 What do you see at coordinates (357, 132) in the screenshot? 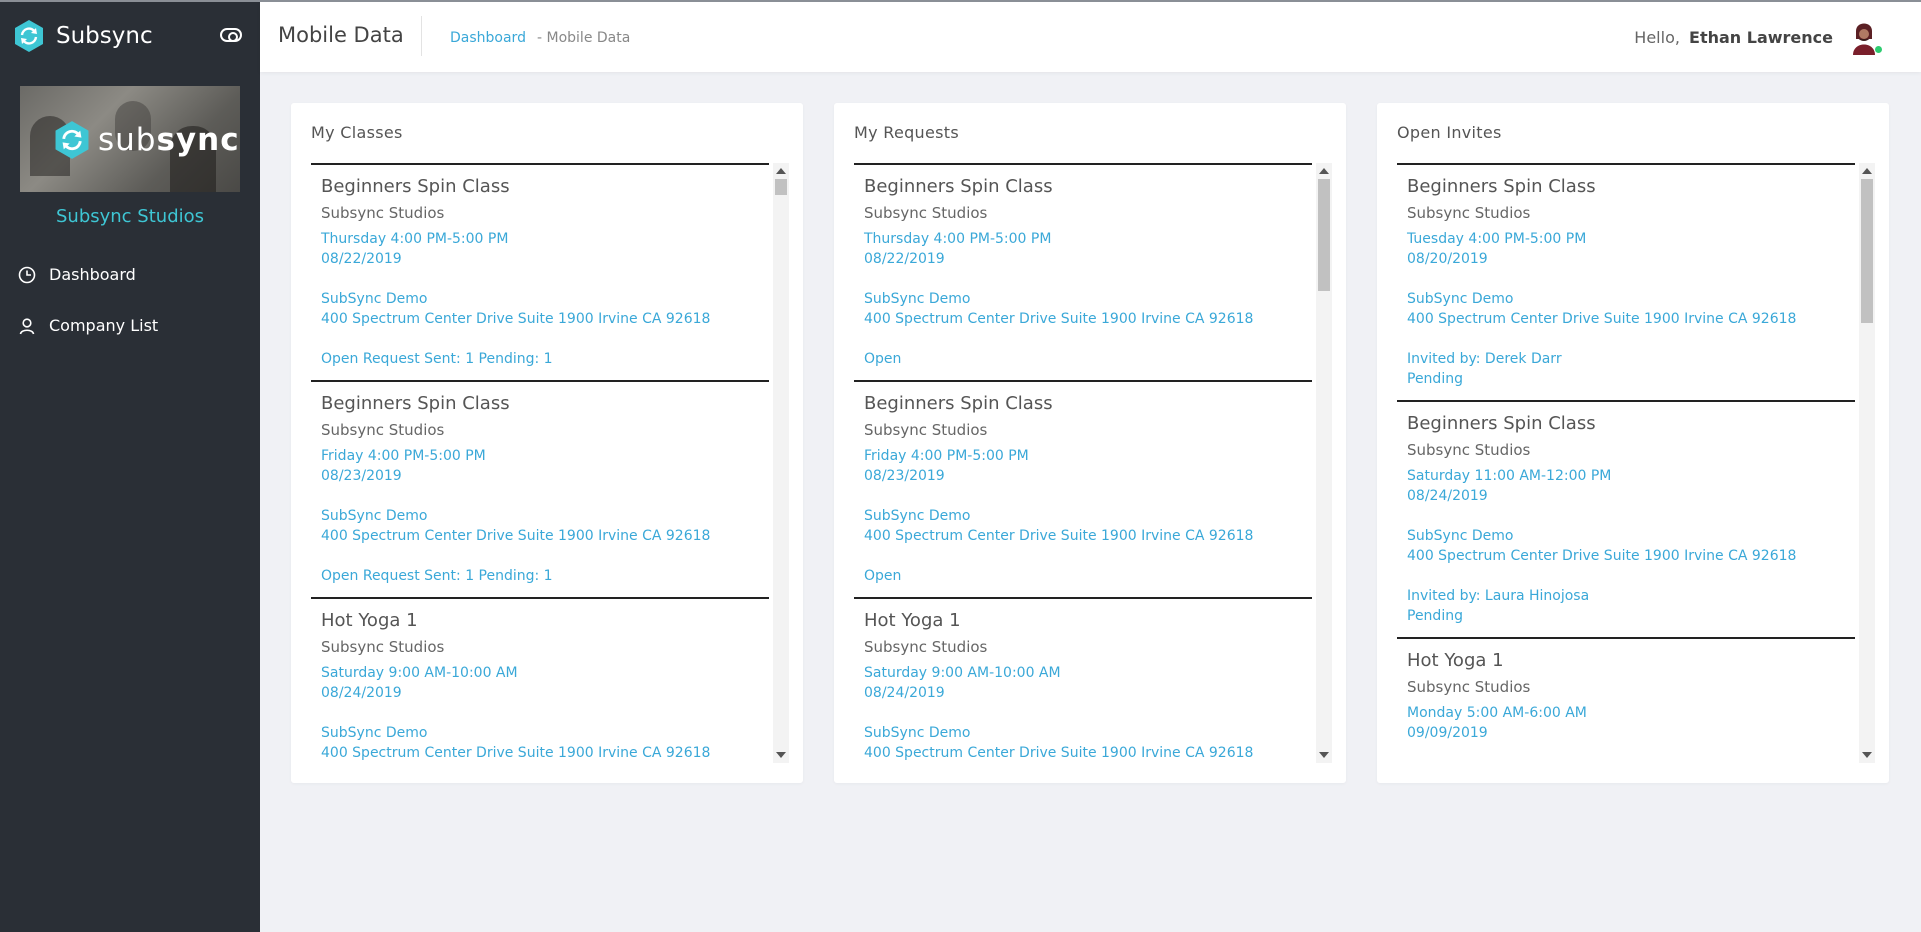
I see `card-title: My Classes` at bounding box center [357, 132].